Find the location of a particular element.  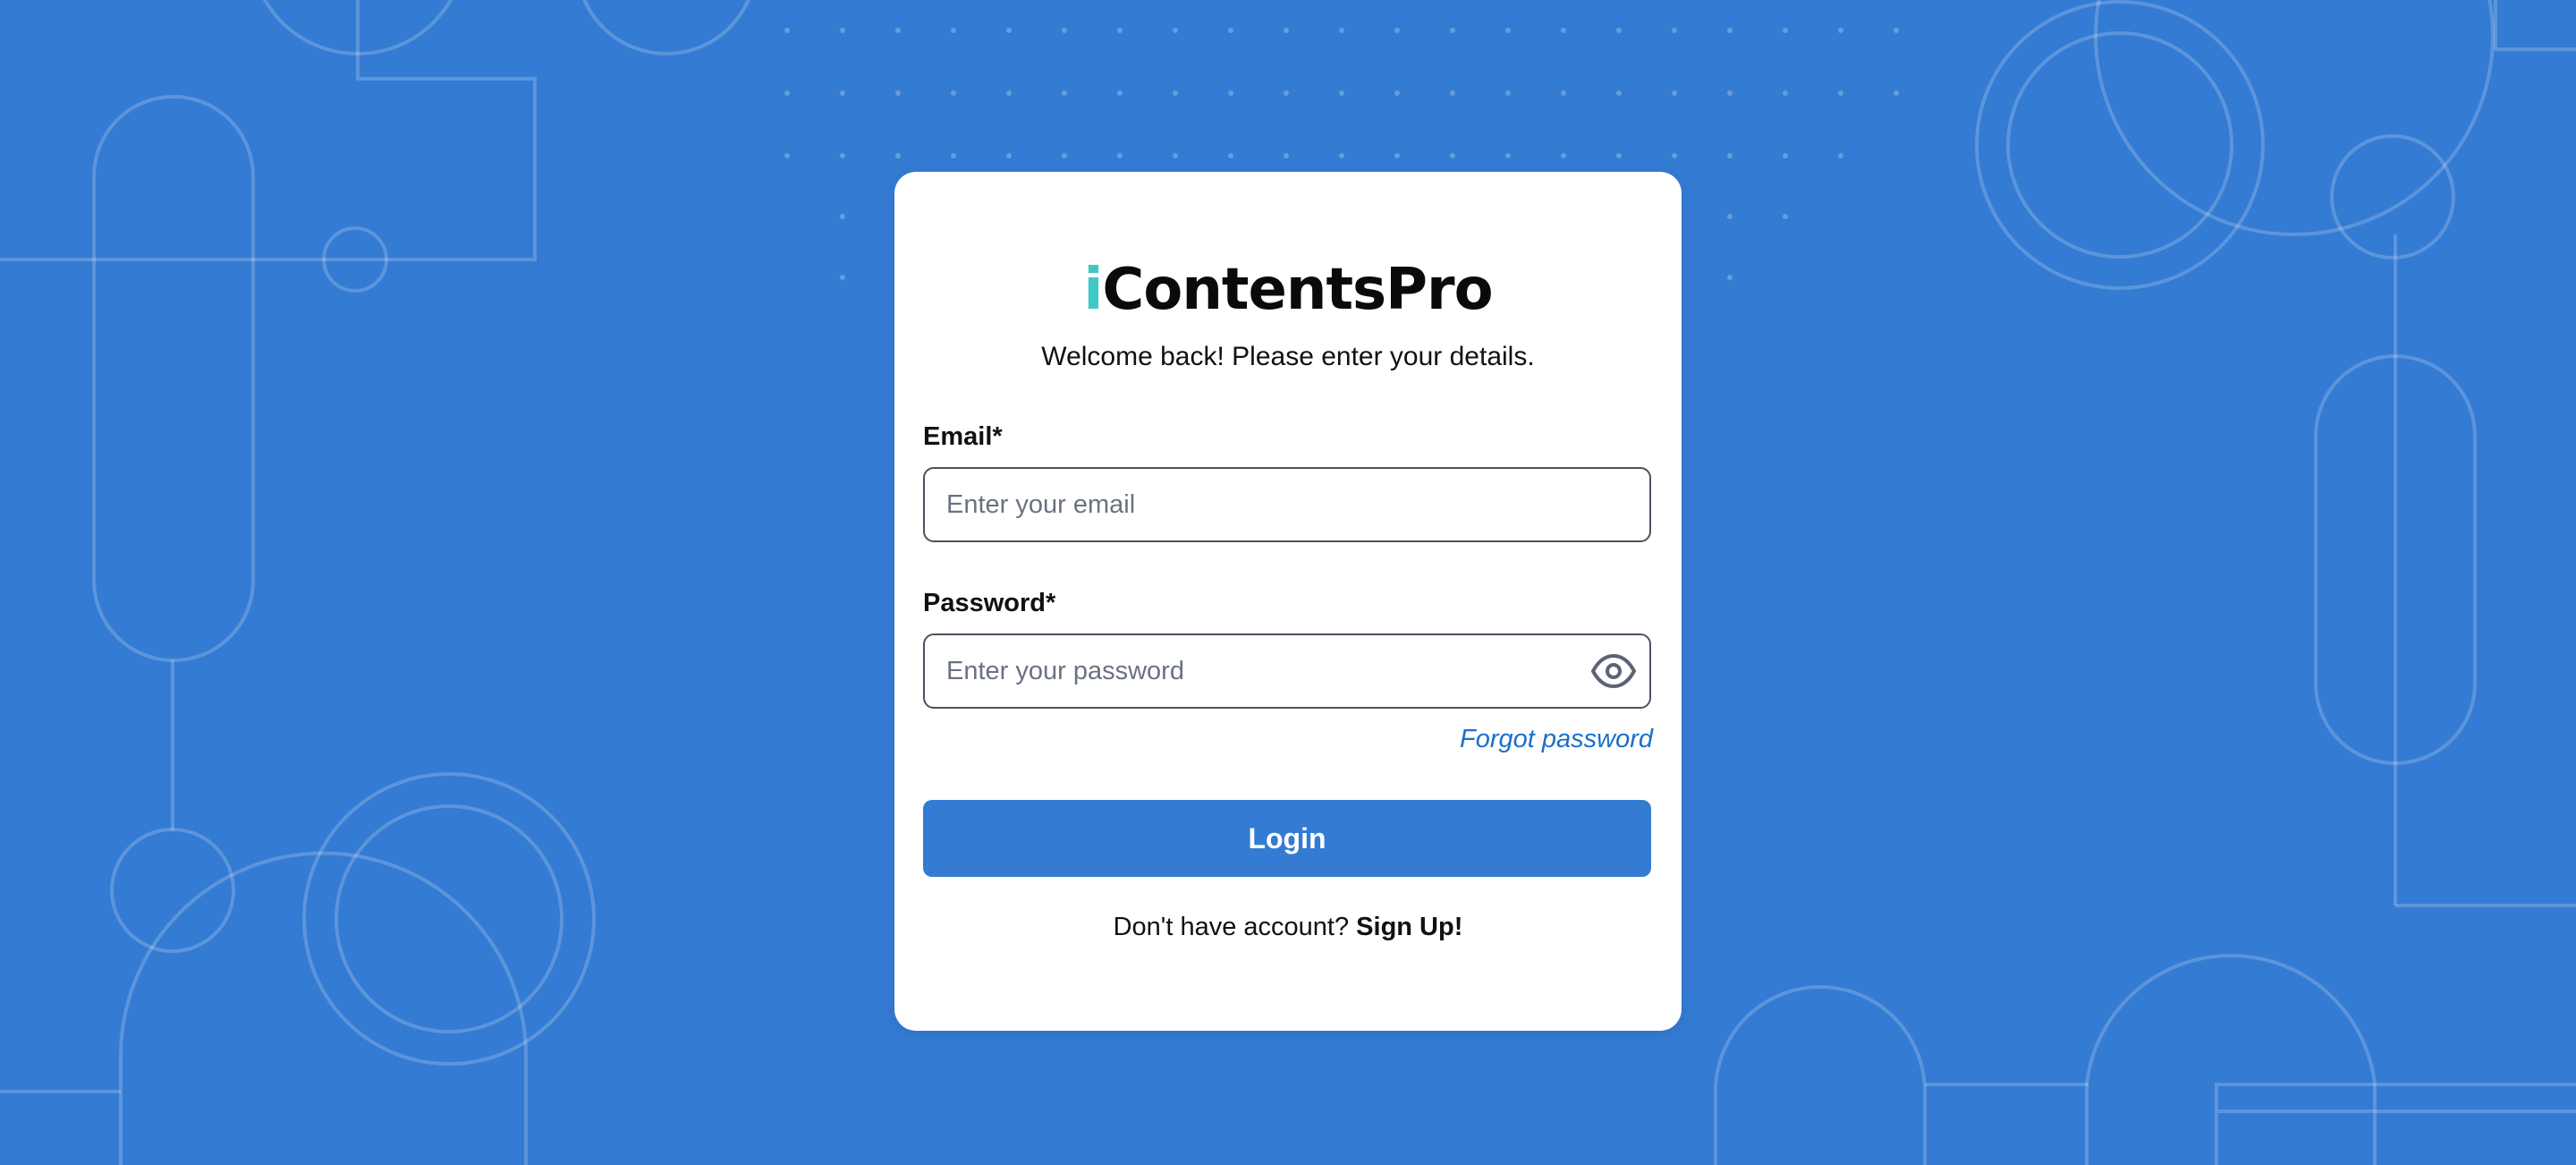

brand-logo: iContentsPro is located at coordinates (1288, 290).